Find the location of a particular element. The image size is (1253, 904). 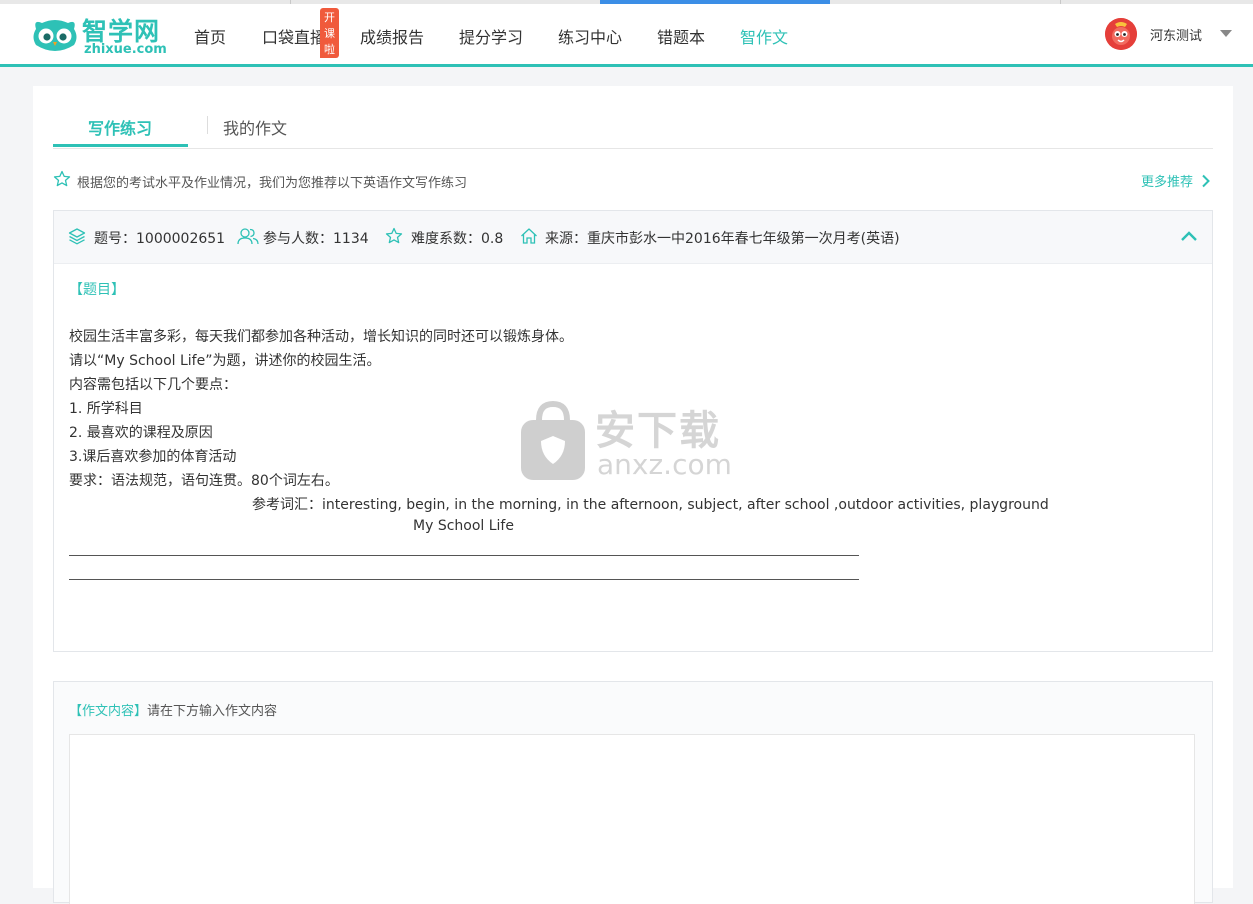

nav-item-practice-center: 练习中心 is located at coordinates (590, 36).